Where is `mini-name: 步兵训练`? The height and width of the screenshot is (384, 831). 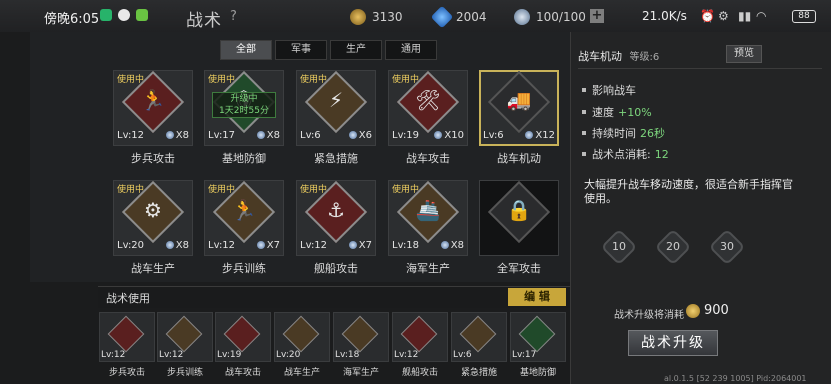
mini-name: 步兵训练 is located at coordinates (184, 373).